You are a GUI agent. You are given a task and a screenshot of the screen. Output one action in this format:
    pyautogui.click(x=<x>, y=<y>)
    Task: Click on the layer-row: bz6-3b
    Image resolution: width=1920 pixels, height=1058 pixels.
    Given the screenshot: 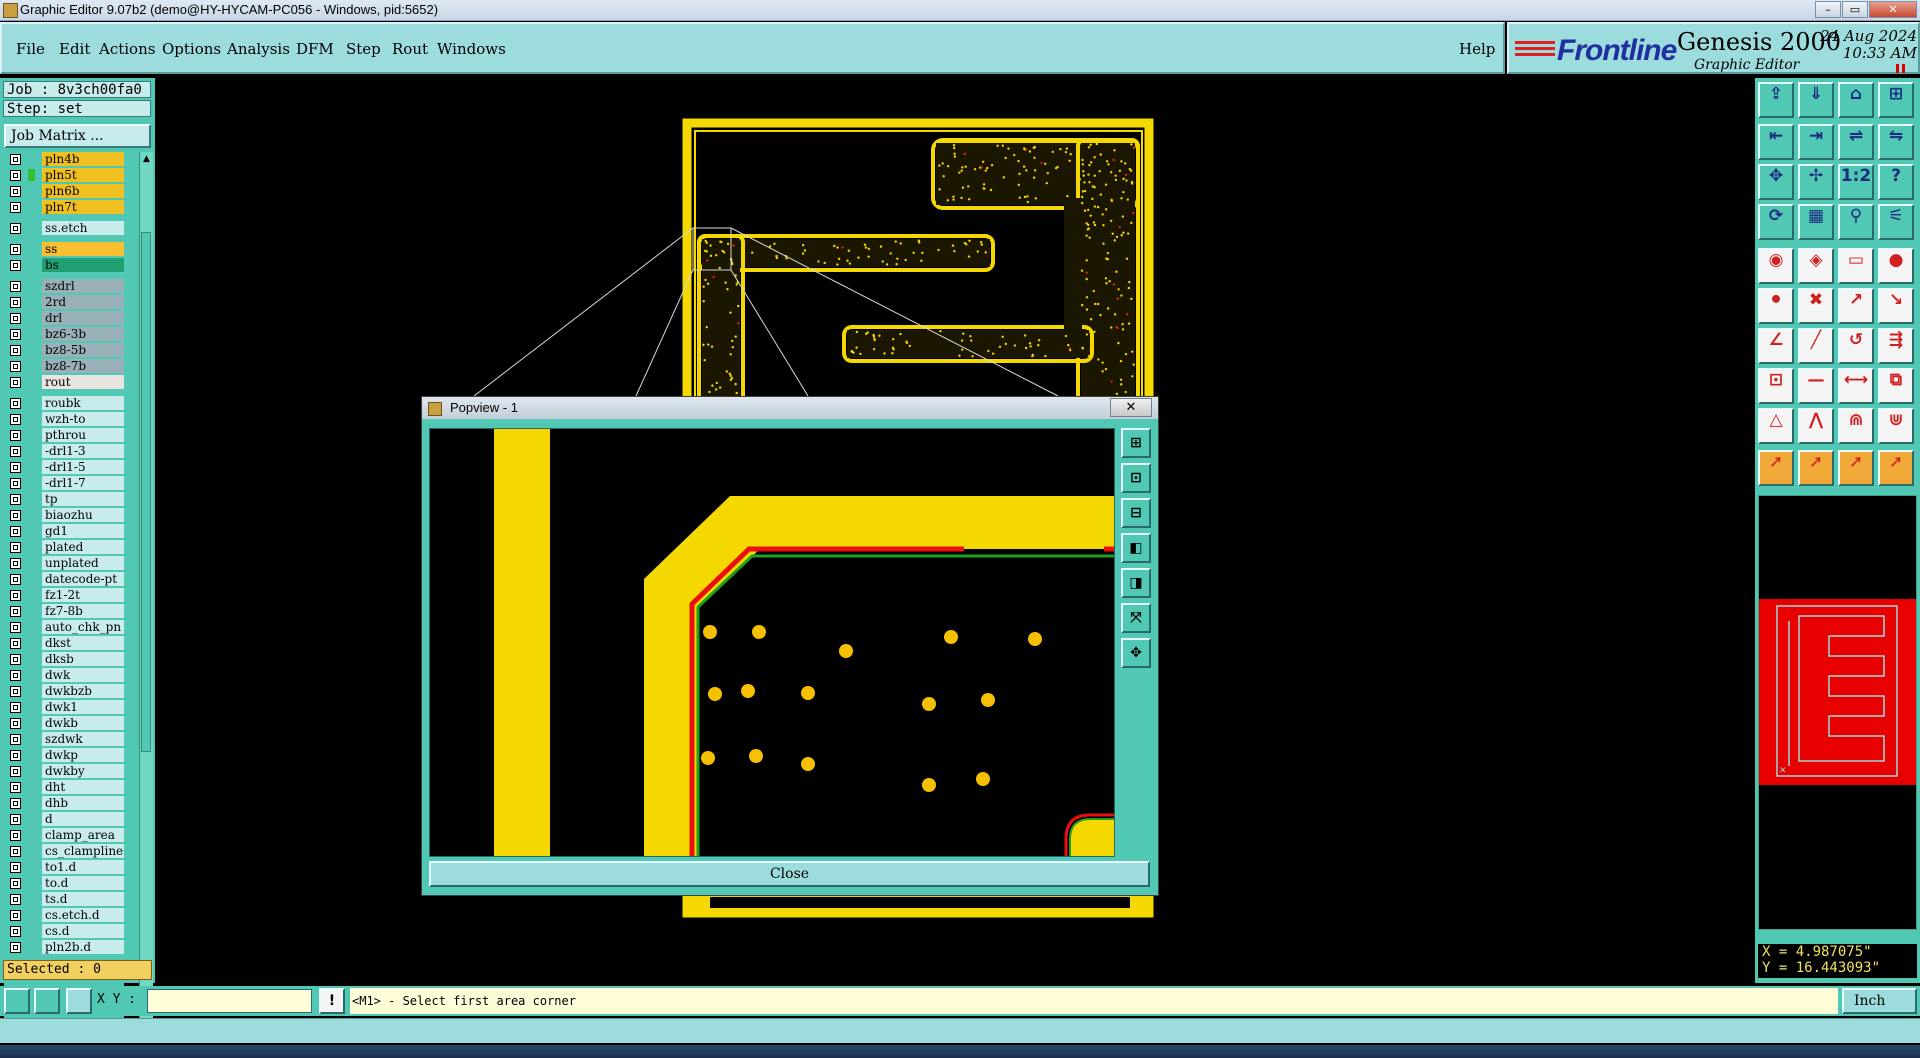 What is the action you would take?
    pyautogui.click(x=64, y=334)
    